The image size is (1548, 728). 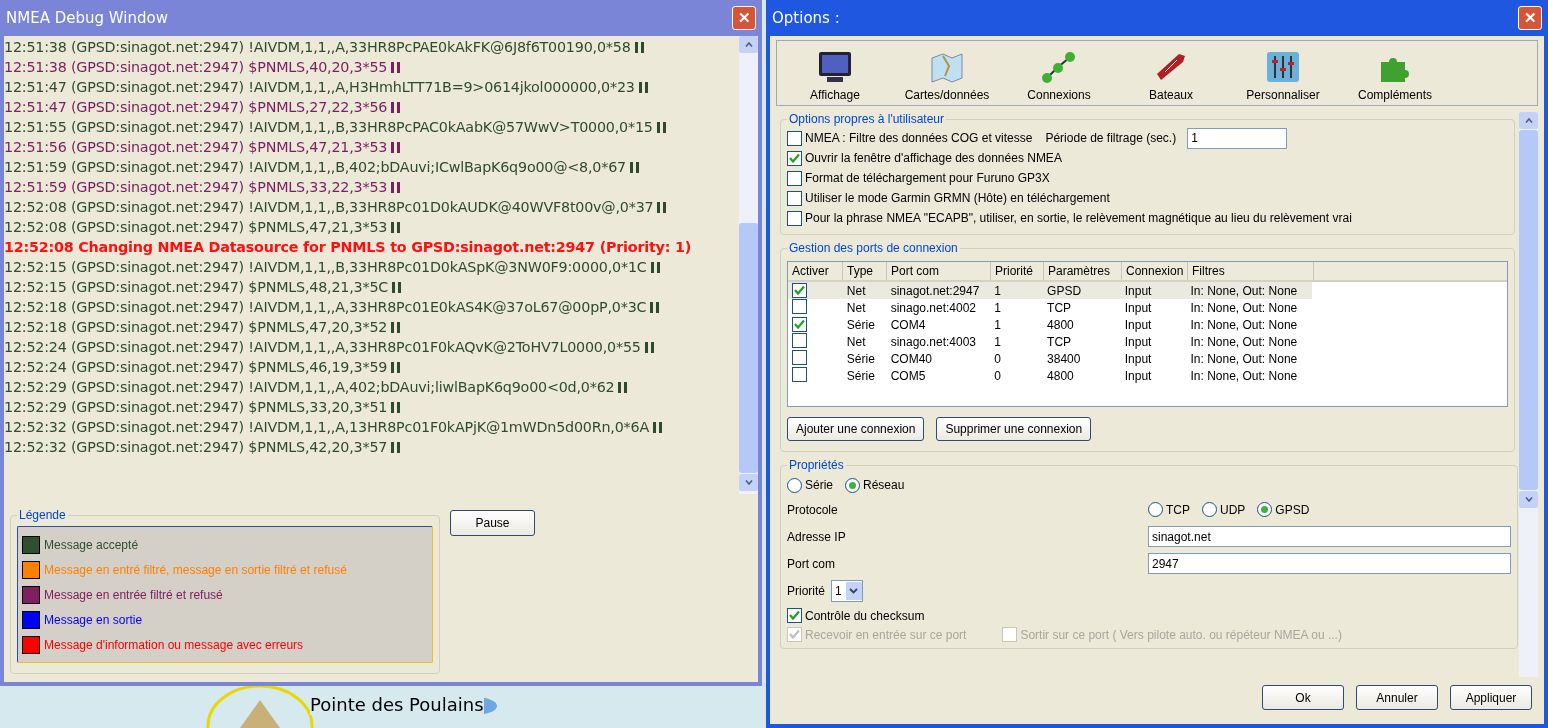 What do you see at coordinates (1050, 324) in the screenshot?
I see `table-row: Série COM4 1 4800 Input In: None, Out: None` at bounding box center [1050, 324].